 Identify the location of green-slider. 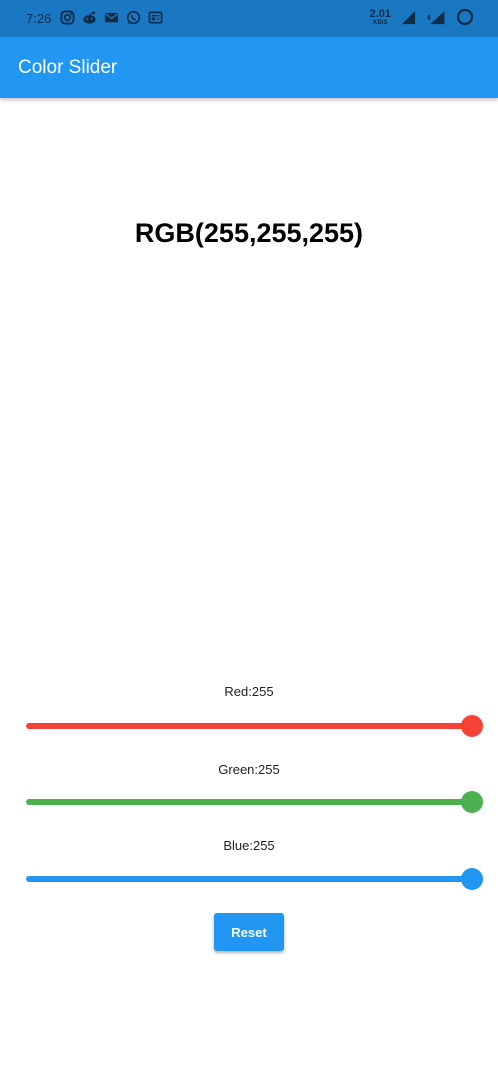
(254, 802).